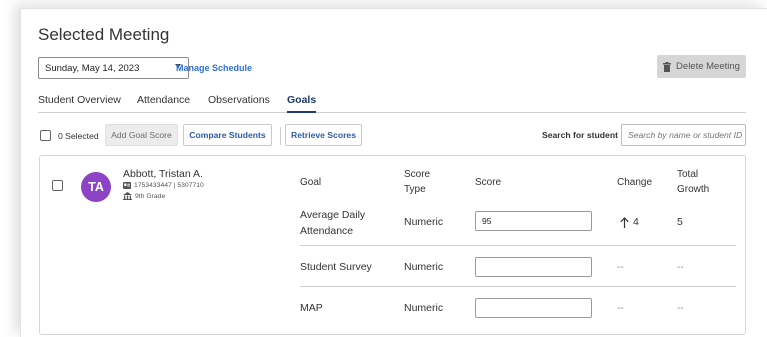 The width and height of the screenshot is (767, 337). I want to click on tab-attendance: Attendance, so click(163, 103).